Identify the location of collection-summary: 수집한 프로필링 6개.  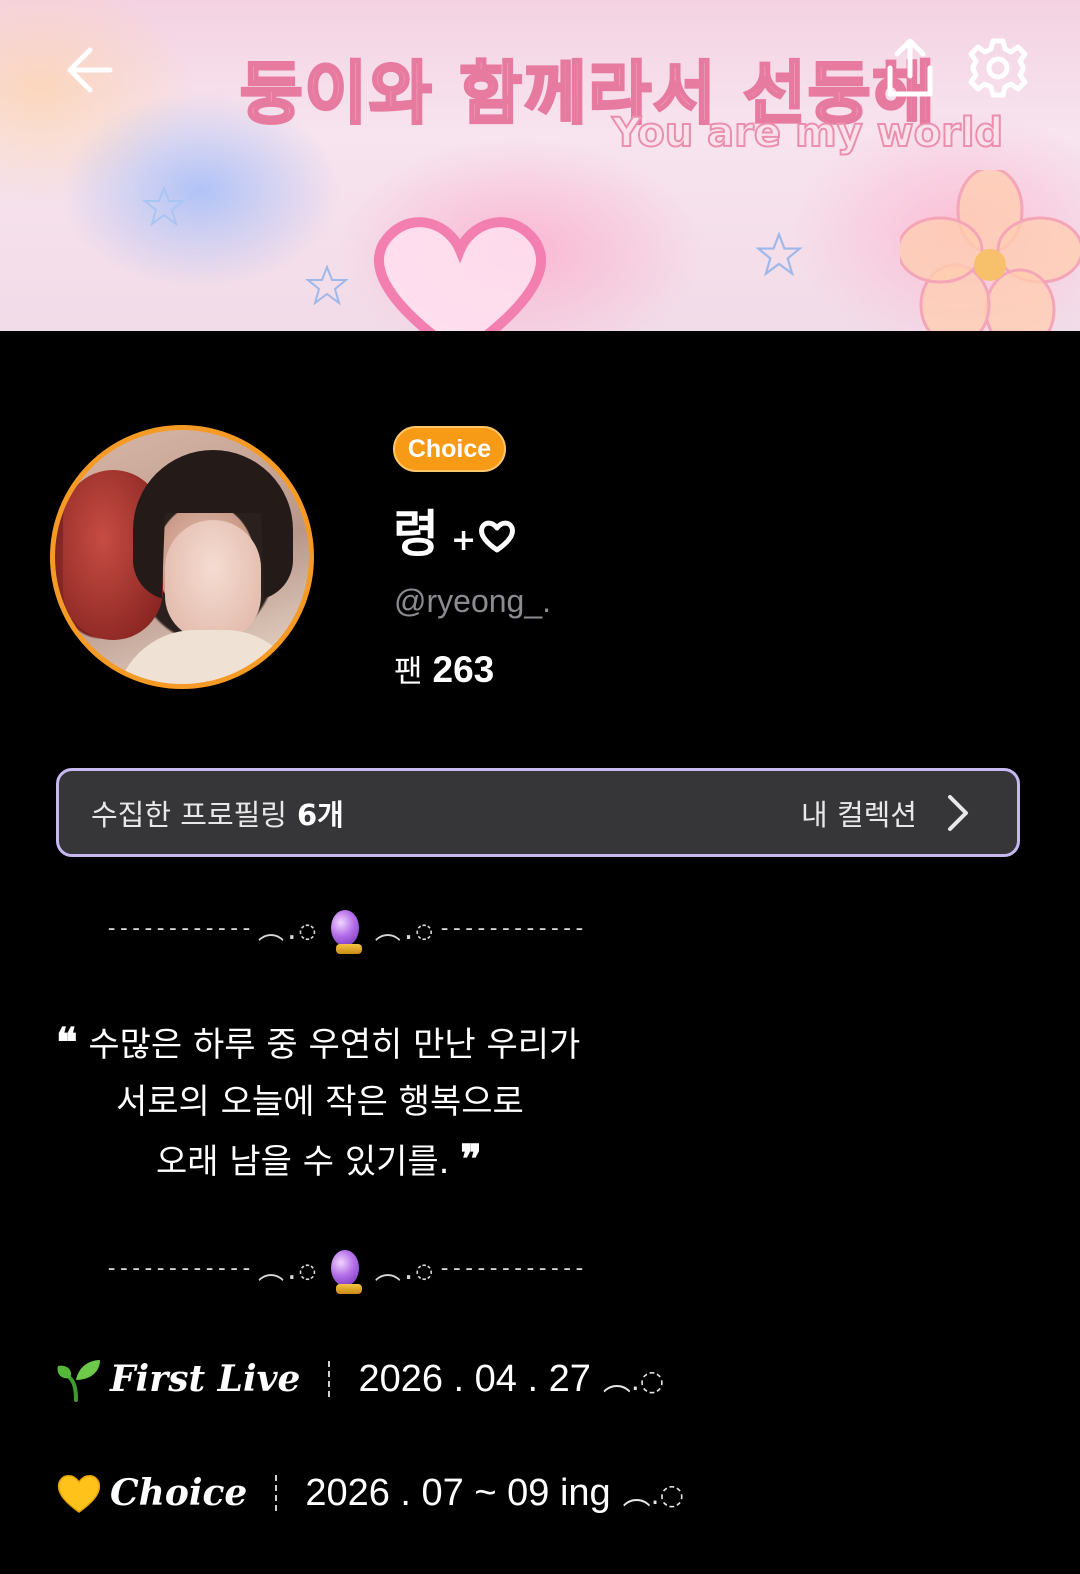
(217, 813).